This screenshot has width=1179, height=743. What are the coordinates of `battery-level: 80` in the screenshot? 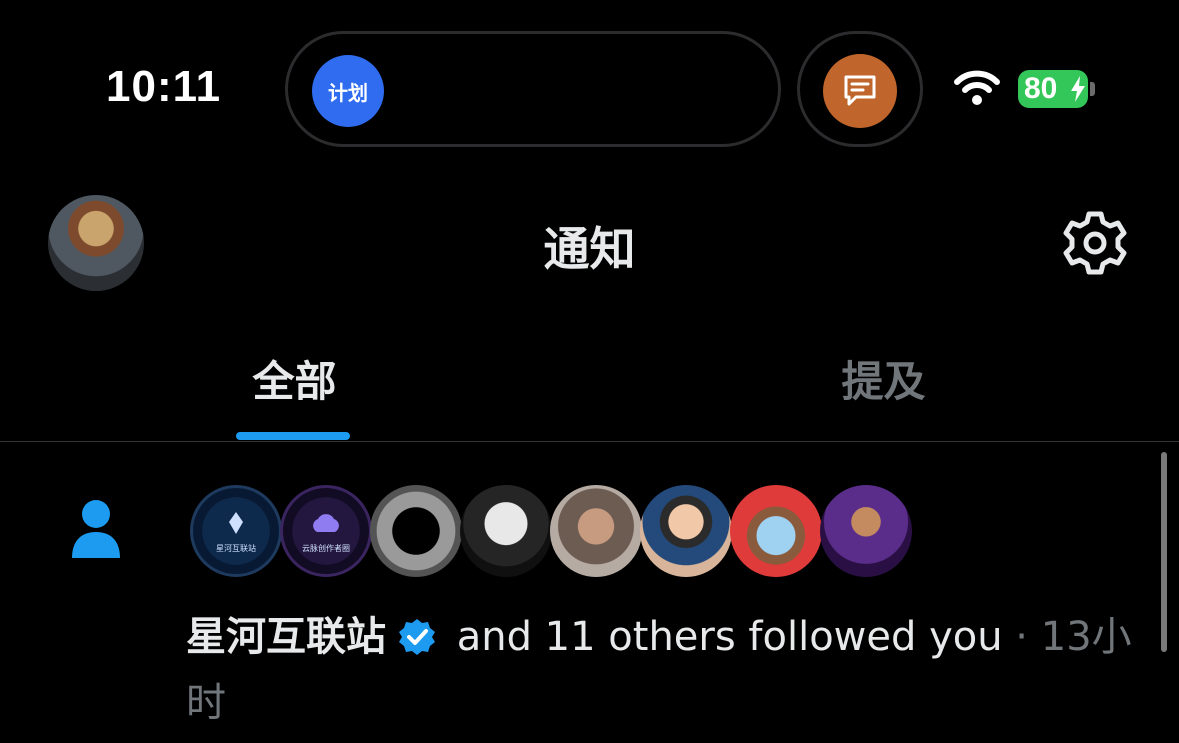 It's located at (1041, 88).